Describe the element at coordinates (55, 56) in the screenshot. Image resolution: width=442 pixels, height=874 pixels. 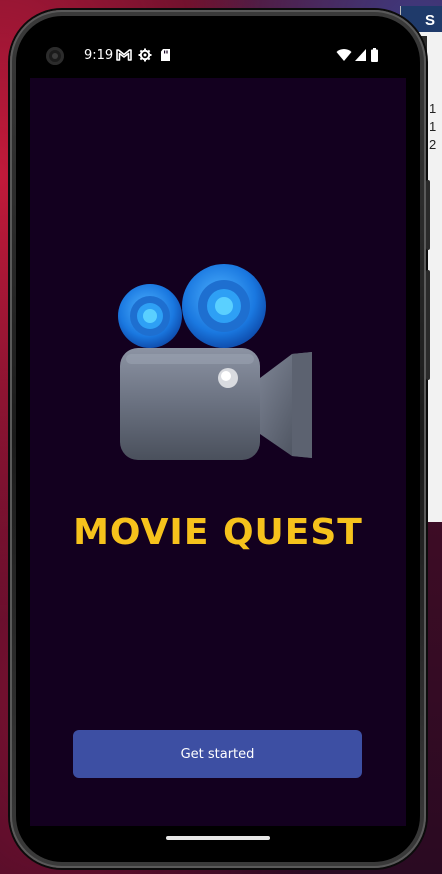
I see `front-camera` at that location.